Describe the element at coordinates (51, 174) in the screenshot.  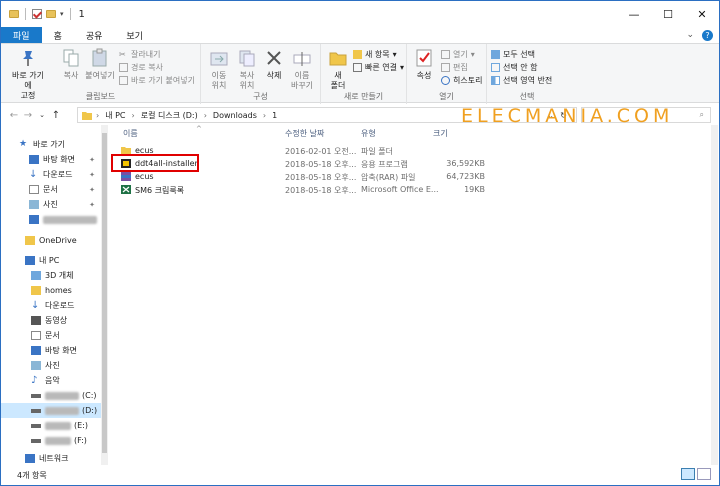
I see `nav-quick-downloads: ↓ 다운로드 ✦` at that location.